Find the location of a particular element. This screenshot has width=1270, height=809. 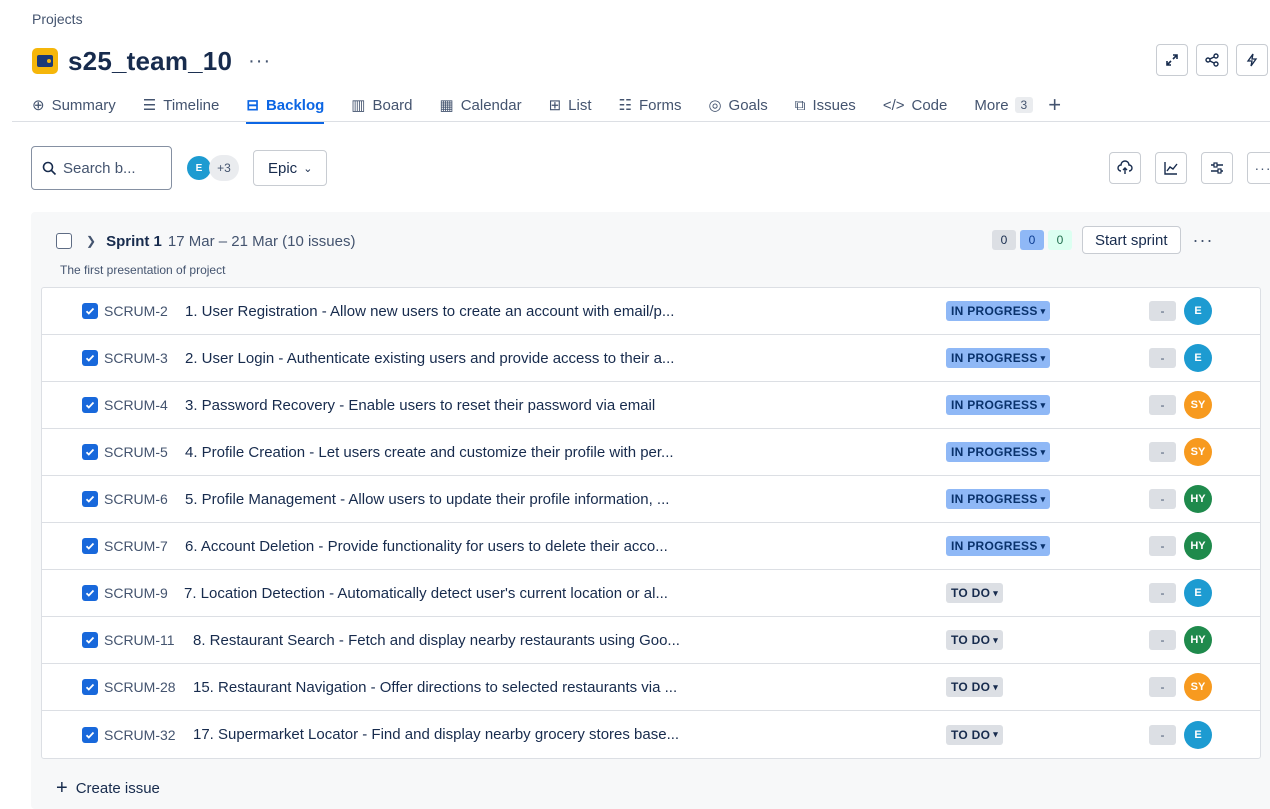

share-button is located at coordinates (1212, 60).